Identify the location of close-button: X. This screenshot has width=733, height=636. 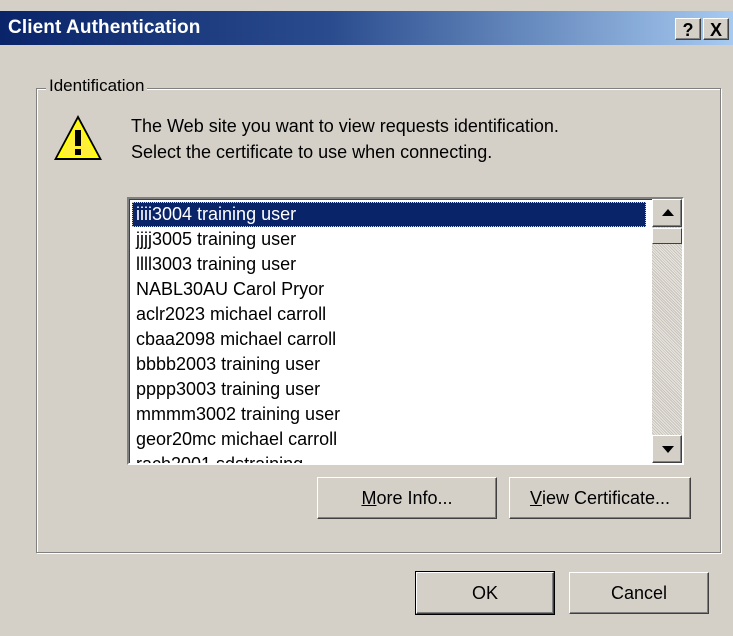
(716, 29).